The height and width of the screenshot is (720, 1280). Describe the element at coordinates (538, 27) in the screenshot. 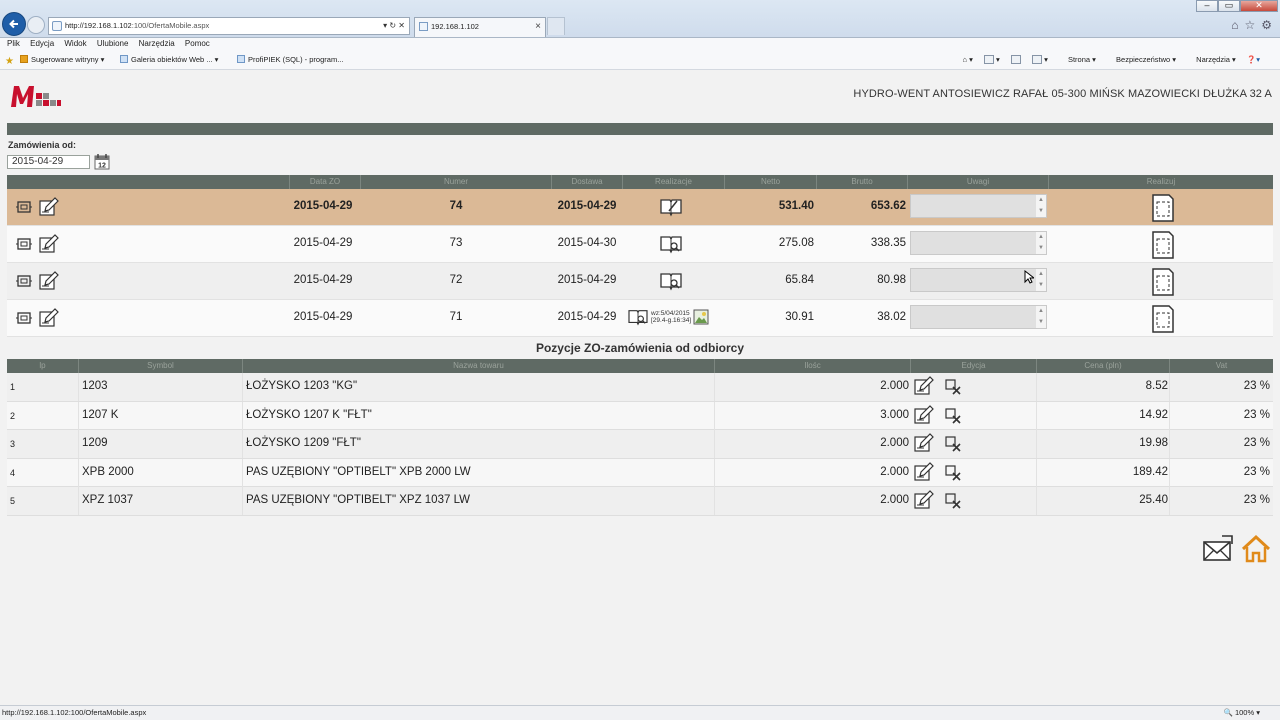

I see `tab-close-icon: ×` at that location.